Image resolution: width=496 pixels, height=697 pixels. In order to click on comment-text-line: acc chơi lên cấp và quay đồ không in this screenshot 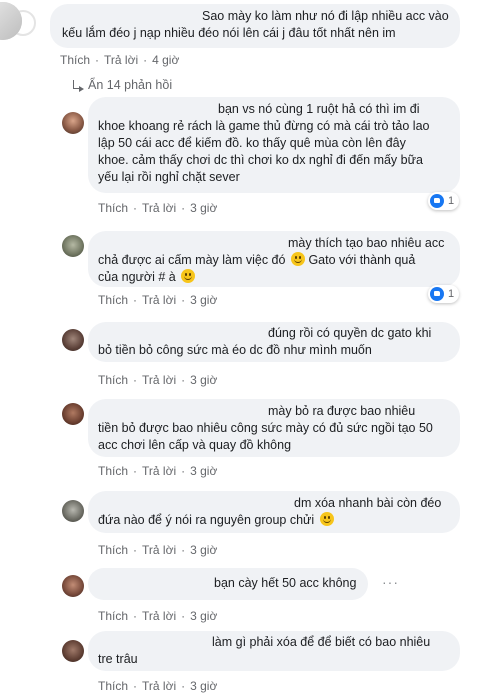, I will do `click(195, 445)`.